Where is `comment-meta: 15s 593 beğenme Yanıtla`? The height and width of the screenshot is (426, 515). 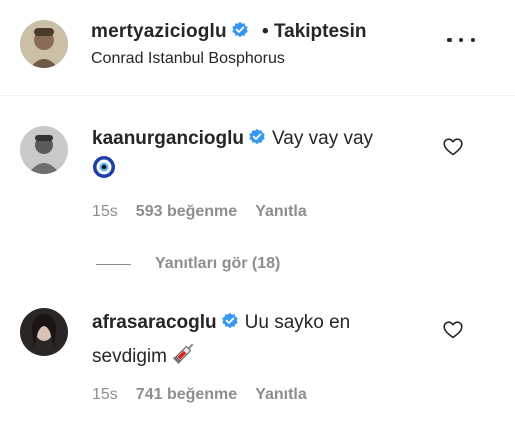
comment-meta: 15s 593 beğenme Yanıtla is located at coordinates (199, 212).